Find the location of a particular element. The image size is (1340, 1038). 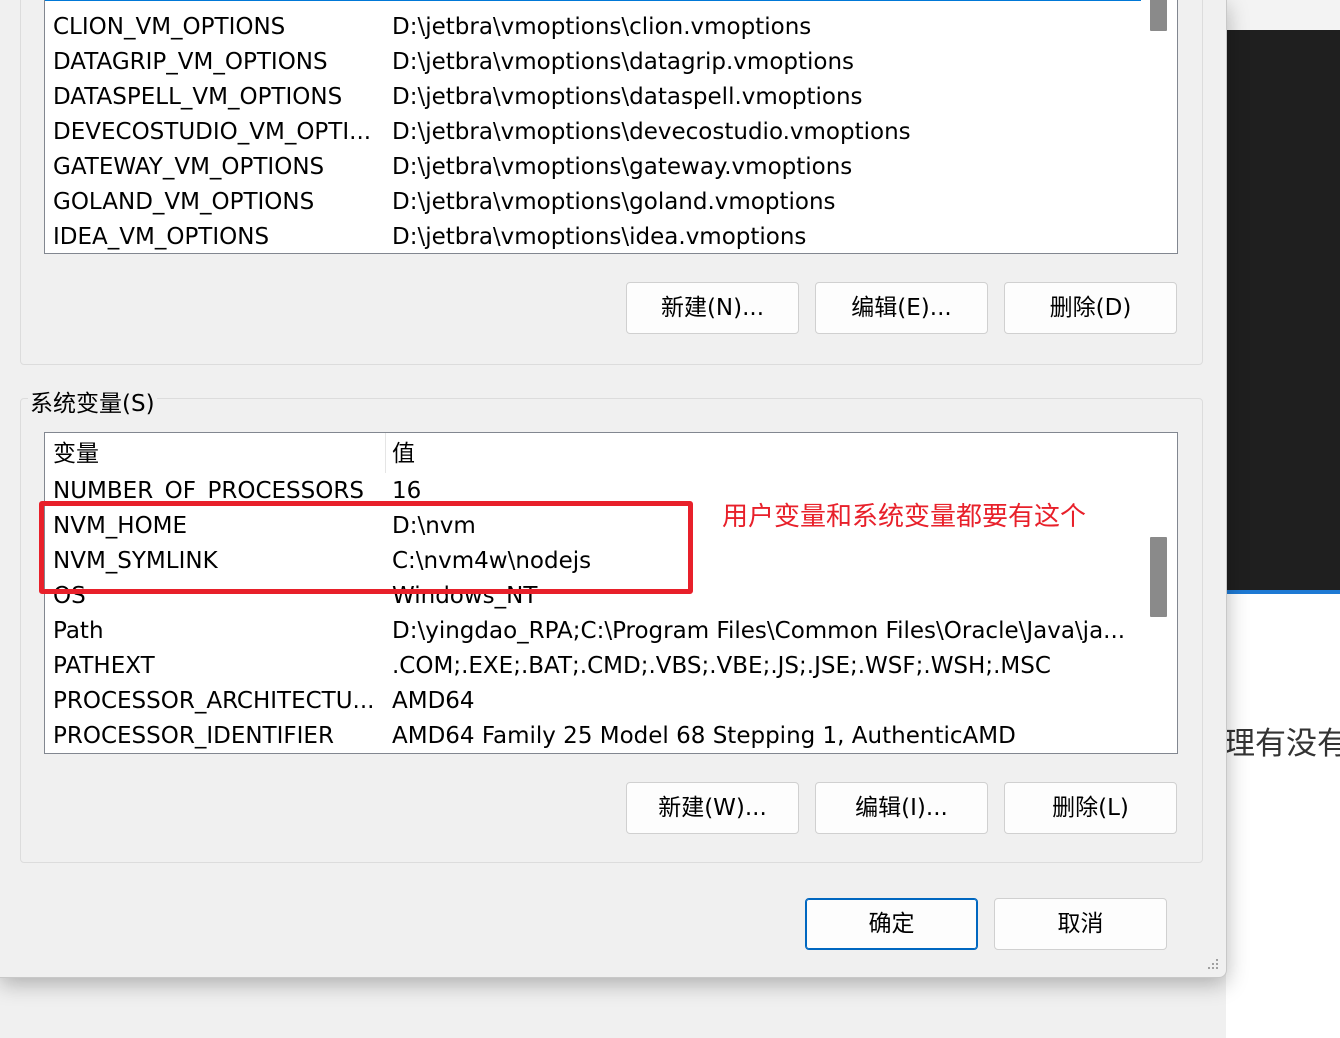

user-delete-button: 删除(D) is located at coordinates (1090, 308).